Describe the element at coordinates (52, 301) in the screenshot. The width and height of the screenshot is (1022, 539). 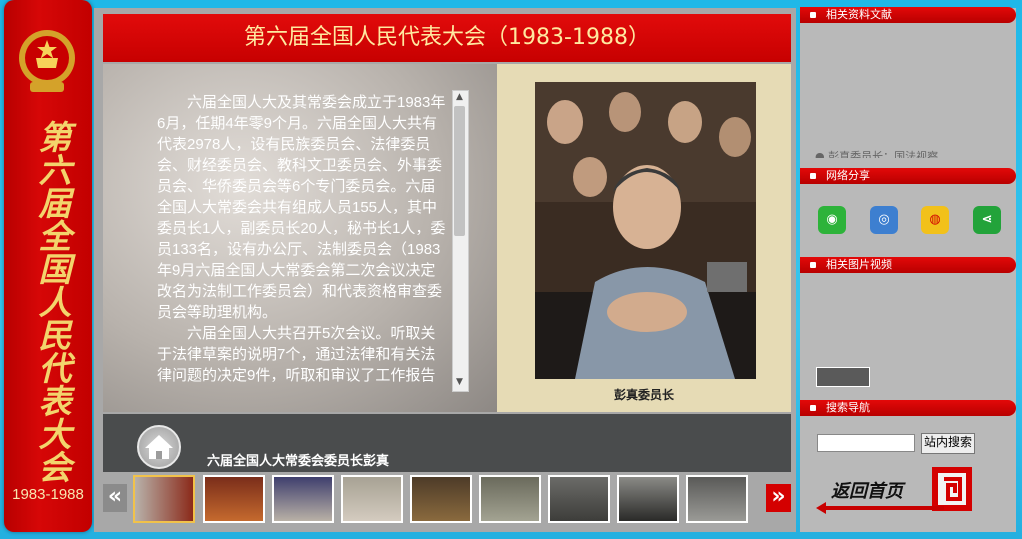
I see `vertical-title: 第六届全国人民代表大会` at that location.